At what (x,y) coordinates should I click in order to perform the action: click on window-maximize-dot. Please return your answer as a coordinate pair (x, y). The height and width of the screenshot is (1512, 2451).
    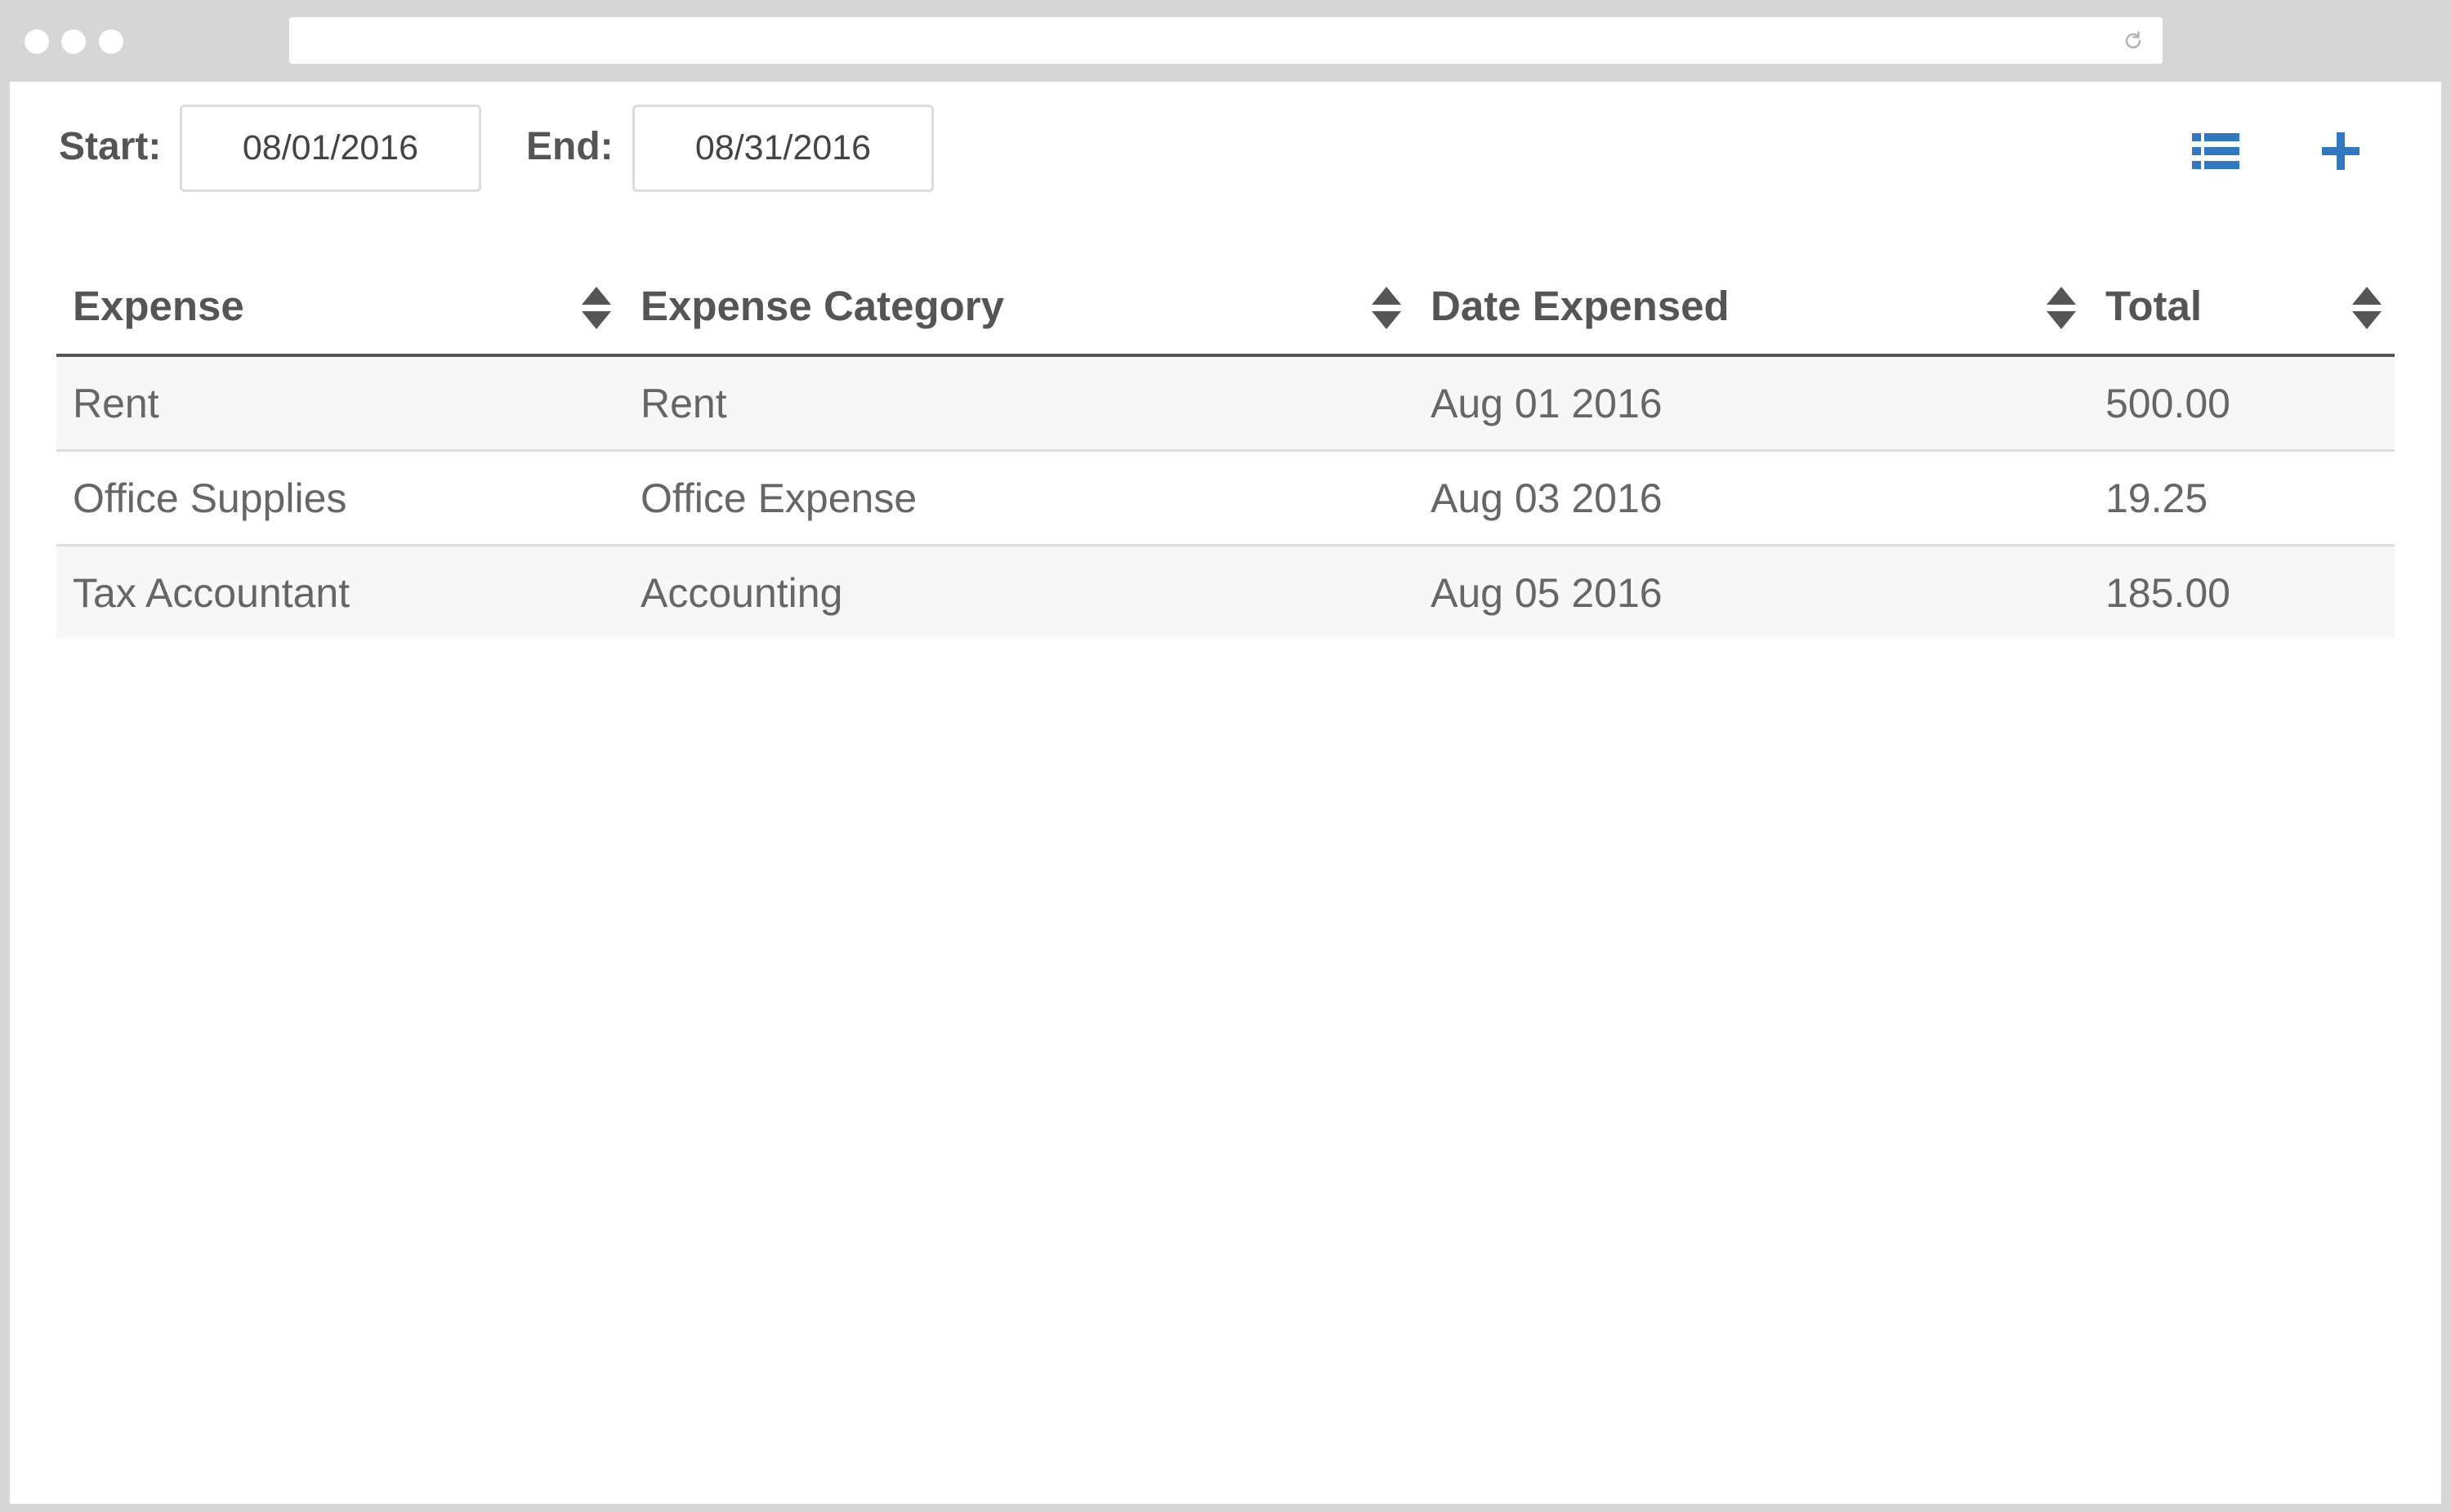
    Looking at the image, I should click on (111, 41).